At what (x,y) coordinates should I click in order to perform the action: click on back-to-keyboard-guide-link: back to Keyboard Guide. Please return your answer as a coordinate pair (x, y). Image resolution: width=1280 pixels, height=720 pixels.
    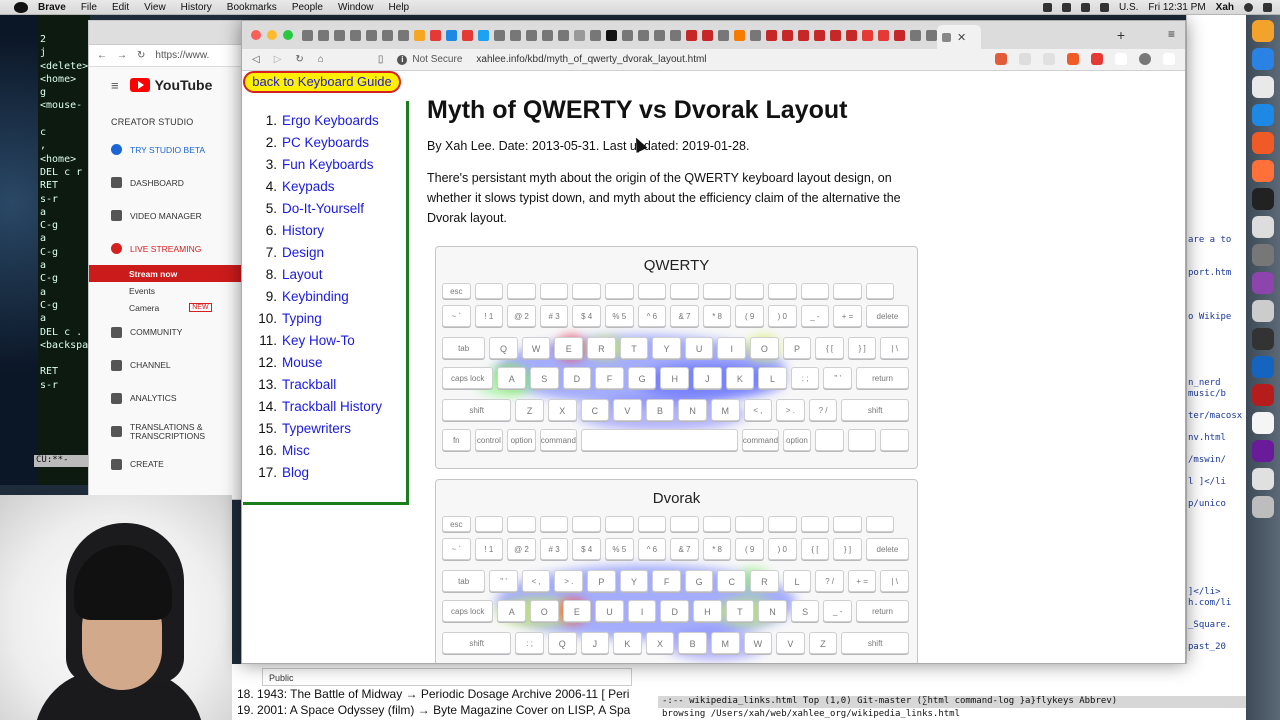
    Looking at the image, I should click on (322, 82).